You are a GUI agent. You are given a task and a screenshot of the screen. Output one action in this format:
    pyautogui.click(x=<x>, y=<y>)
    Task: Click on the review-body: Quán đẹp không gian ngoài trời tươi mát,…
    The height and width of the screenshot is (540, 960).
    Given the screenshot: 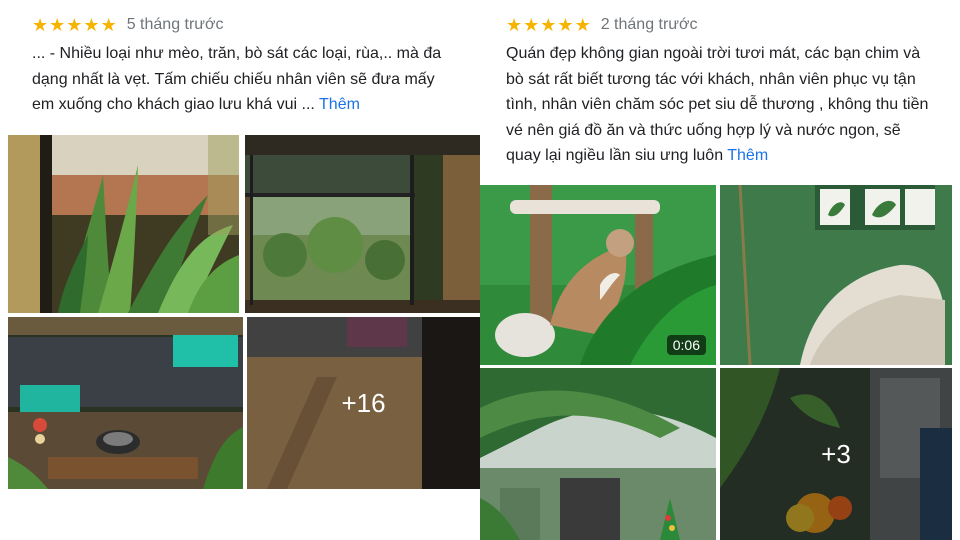 What is the action you would take?
    pyautogui.click(x=717, y=104)
    